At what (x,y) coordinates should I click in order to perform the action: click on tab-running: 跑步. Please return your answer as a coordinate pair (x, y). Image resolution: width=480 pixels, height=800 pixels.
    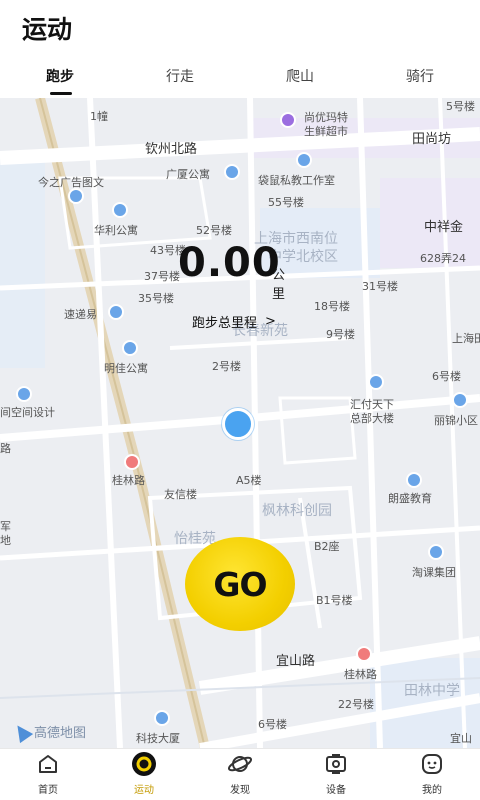
    Looking at the image, I should click on (60, 76).